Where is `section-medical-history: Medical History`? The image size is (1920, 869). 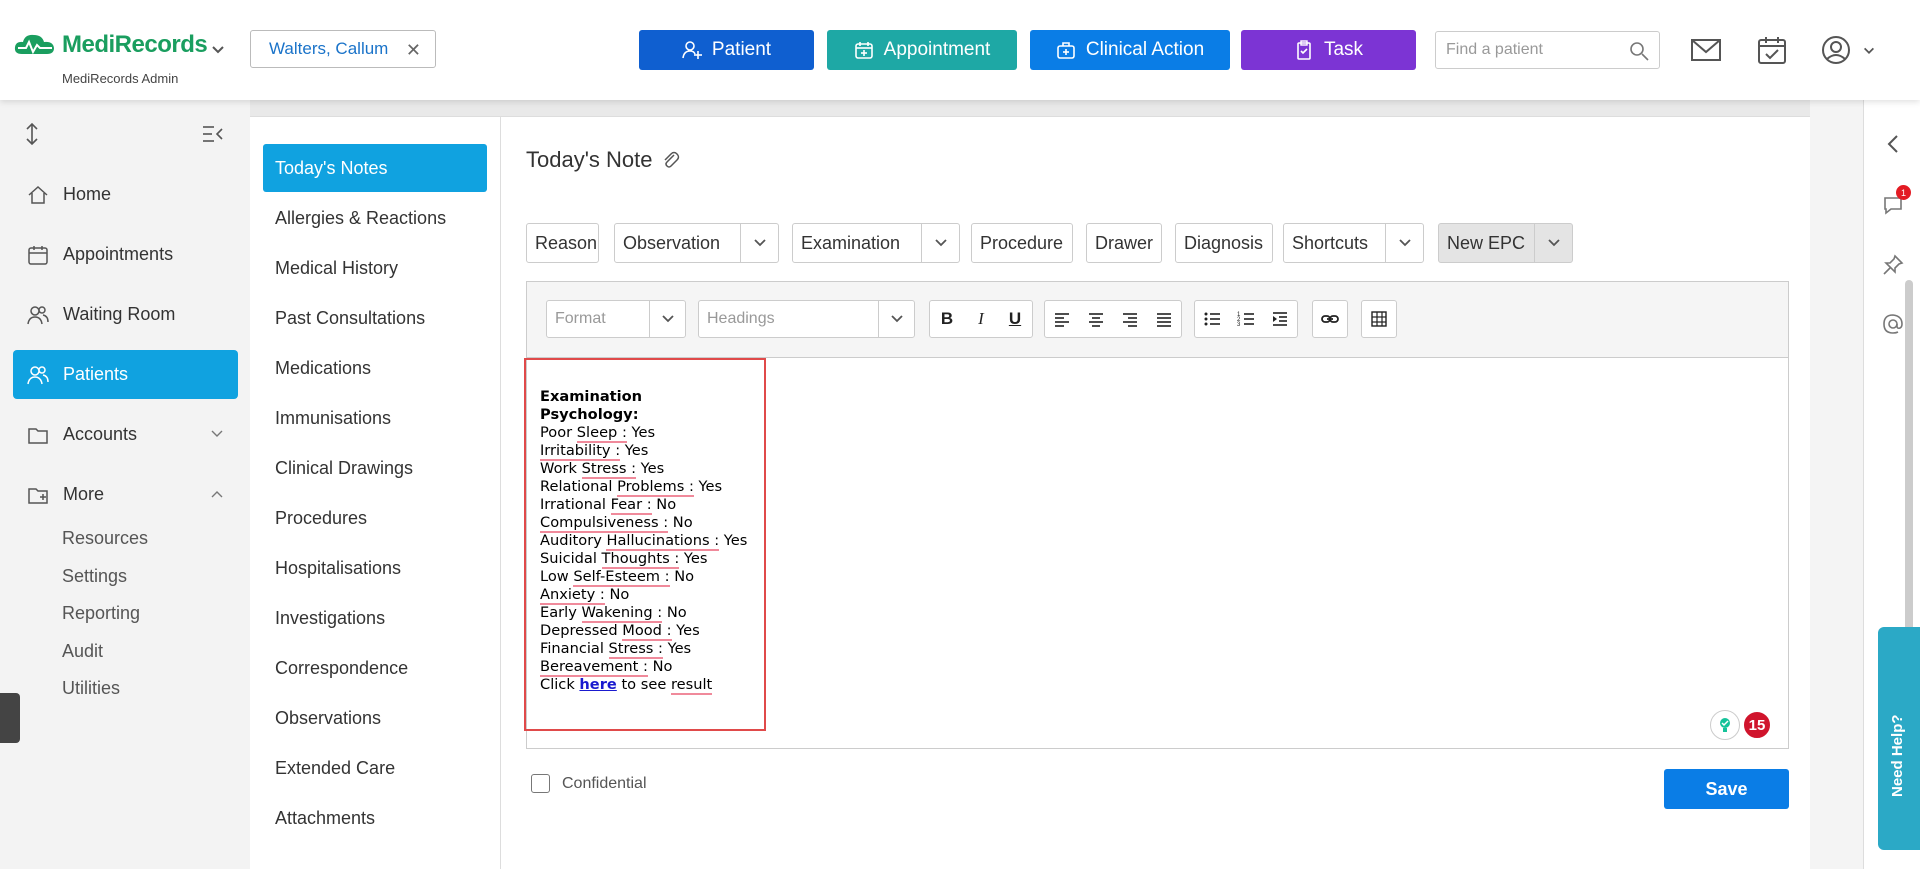
section-medical-history: Medical History is located at coordinates (375, 268).